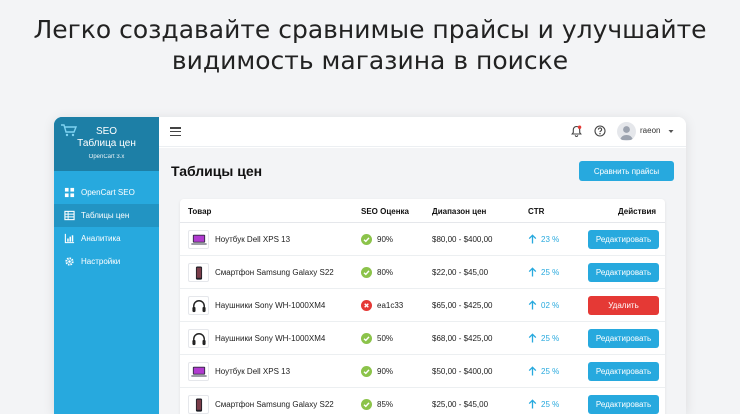  I want to click on table-icon, so click(69, 215).